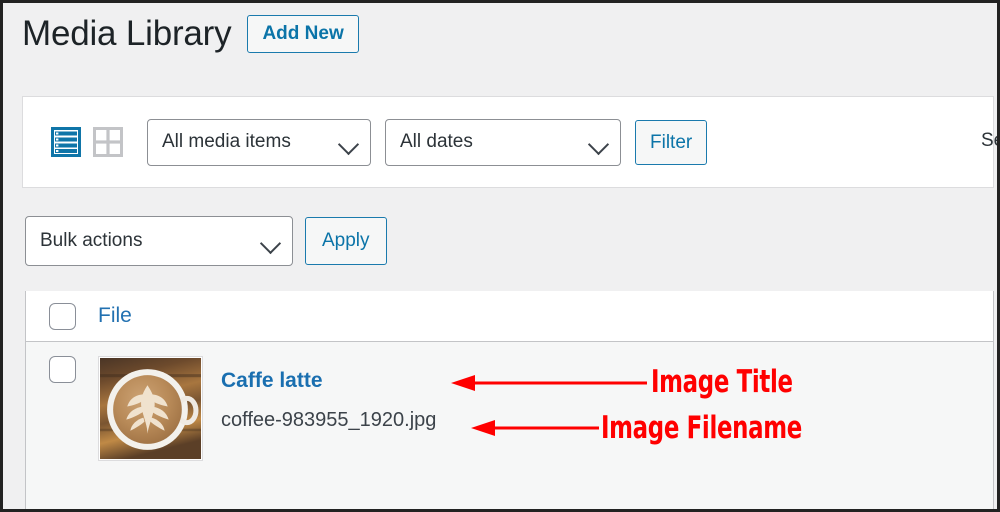 The height and width of the screenshot is (512, 1000). I want to click on table-header-row: File, so click(509, 316).